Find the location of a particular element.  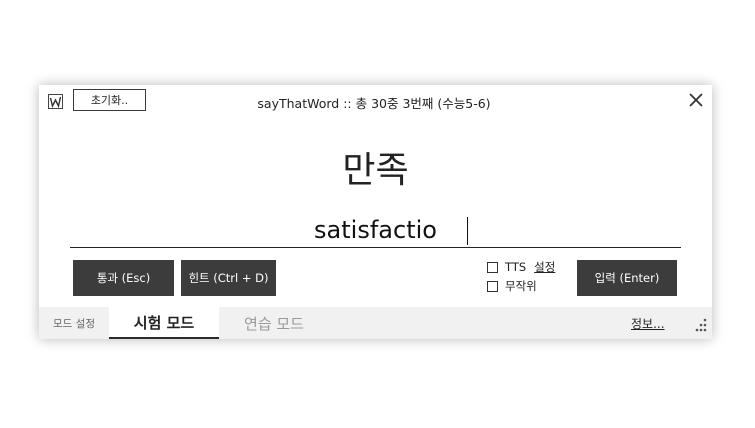

tts-settings-link: 설정 is located at coordinates (544, 267).